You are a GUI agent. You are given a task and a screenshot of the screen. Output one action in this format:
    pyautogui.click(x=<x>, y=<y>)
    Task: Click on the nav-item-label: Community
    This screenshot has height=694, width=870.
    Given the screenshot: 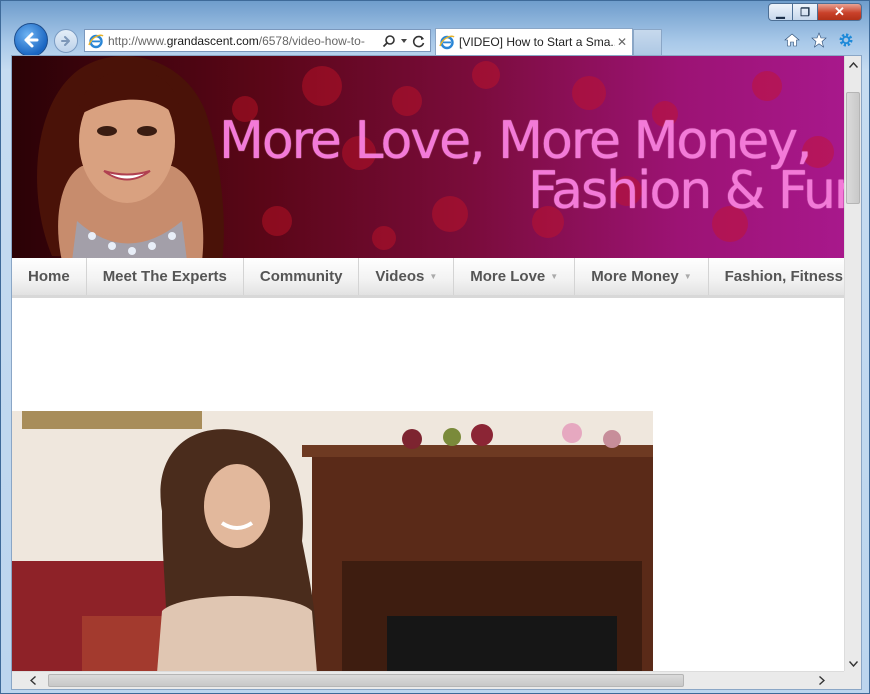 What is the action you would take?
    pyautogui.click(x=301, y=276)
    